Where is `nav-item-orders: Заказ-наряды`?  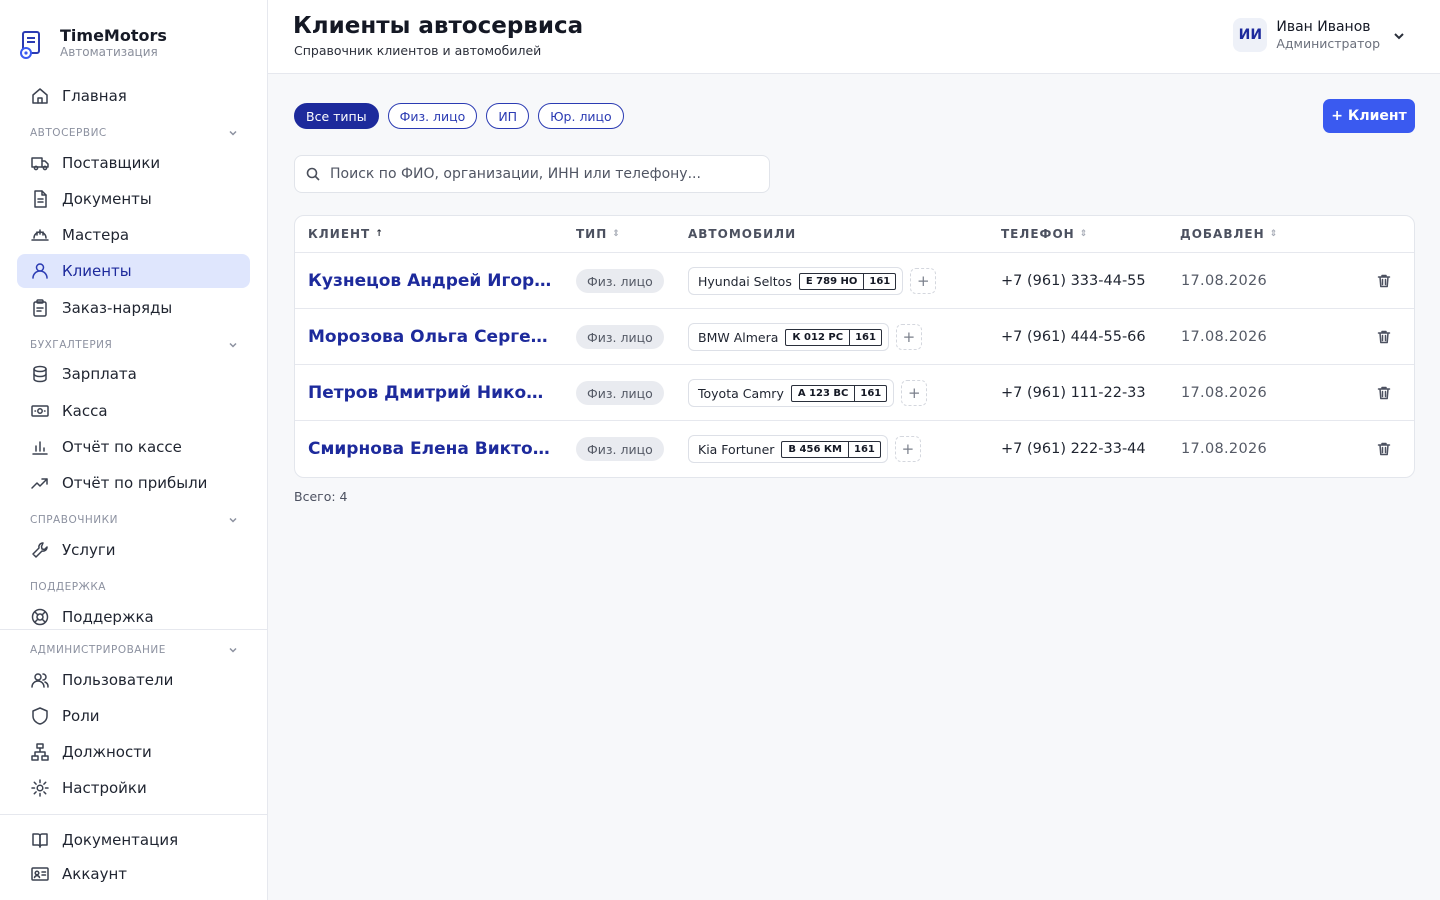 nav-item-orders: Заказ-наряды is located at coordinates (133, 308).